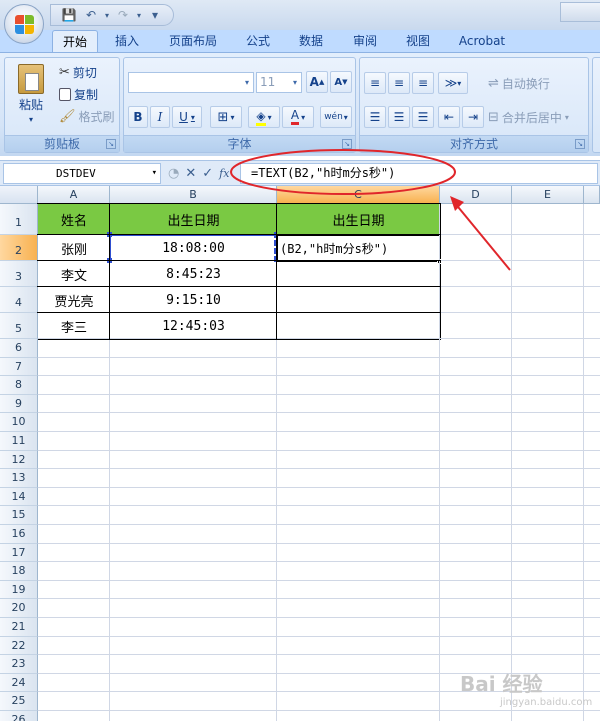 The height and width of the screenshot is (721, 600). I want to click on gridline-vertical, so click(583, 462).